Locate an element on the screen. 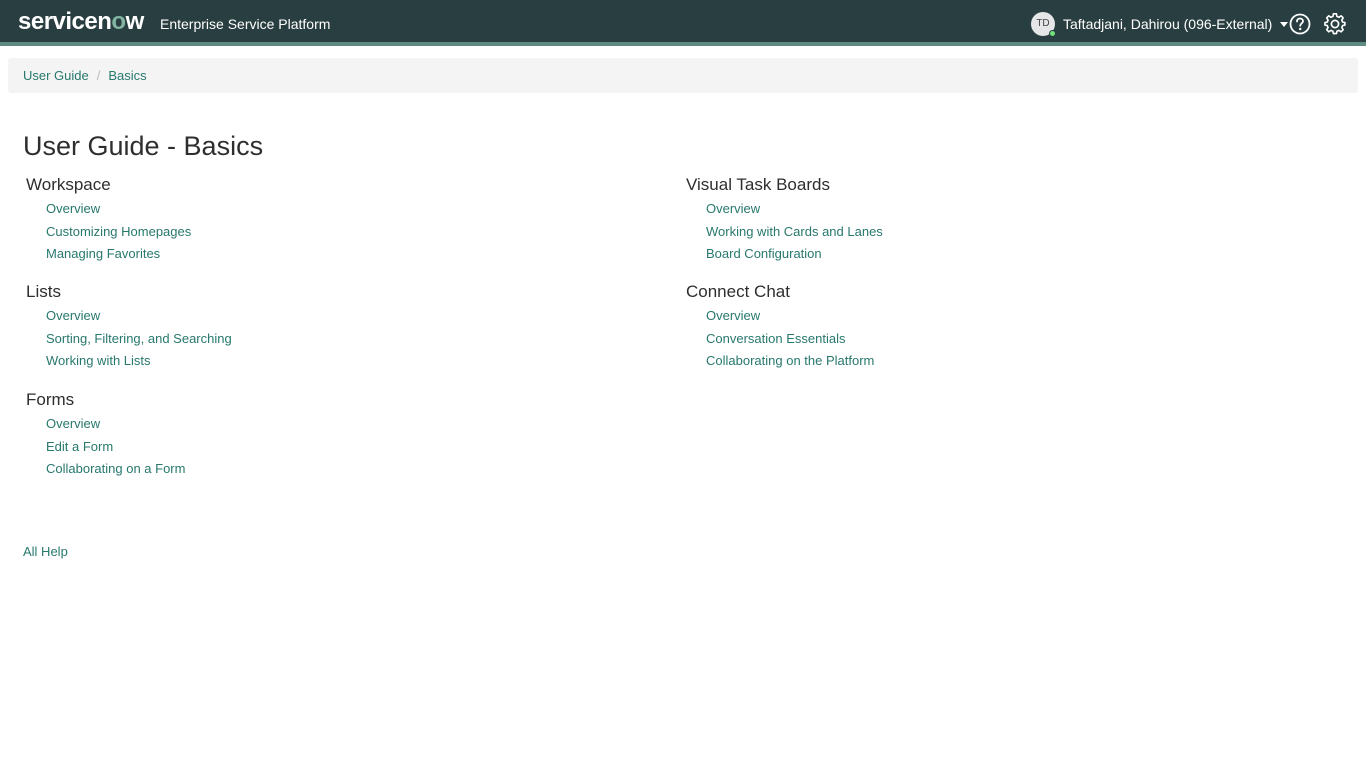 Image resolution: width=1366 pixels, height=768 pixels. link-collaborating-on-a-form: Collaborating on a Form is located at coordinates (115, 468).